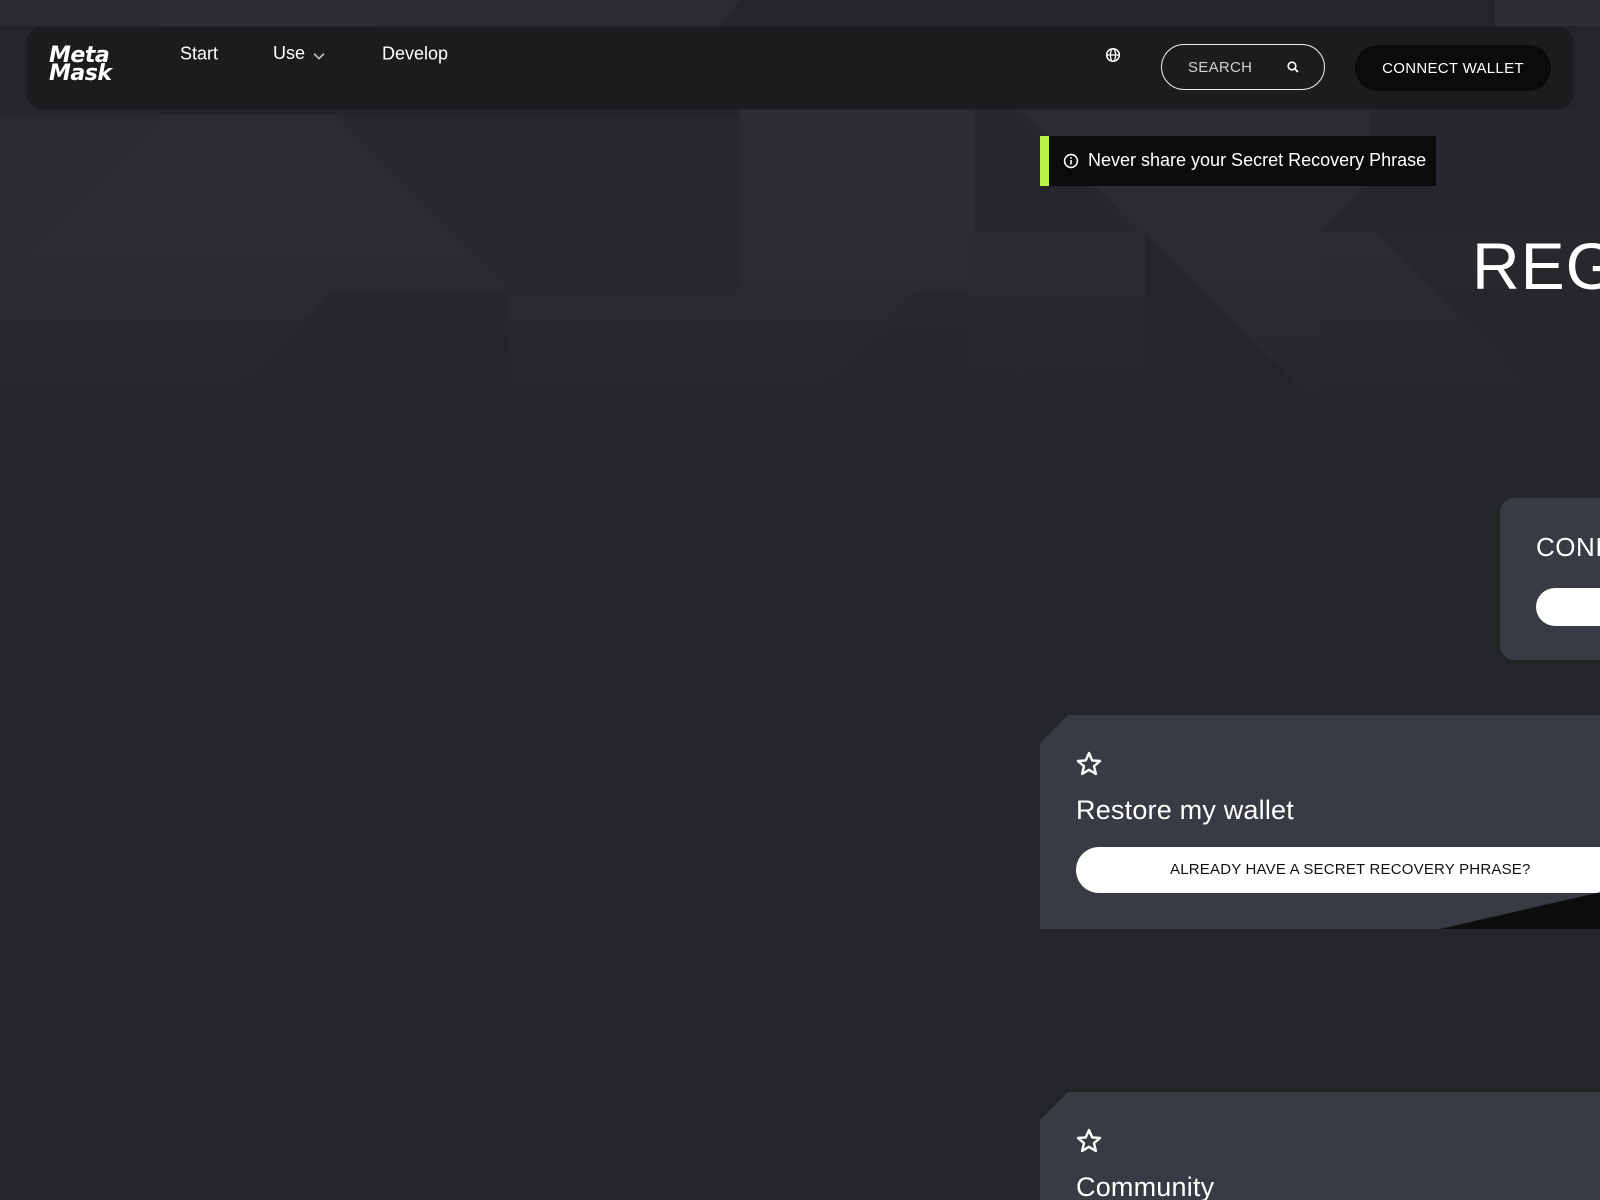 This screenshot has width=1600, height=1200. What do you see at coordinates (1568, 607) in the screenshot?
I see `connect-card-button` at bounding box center [1568, 607].